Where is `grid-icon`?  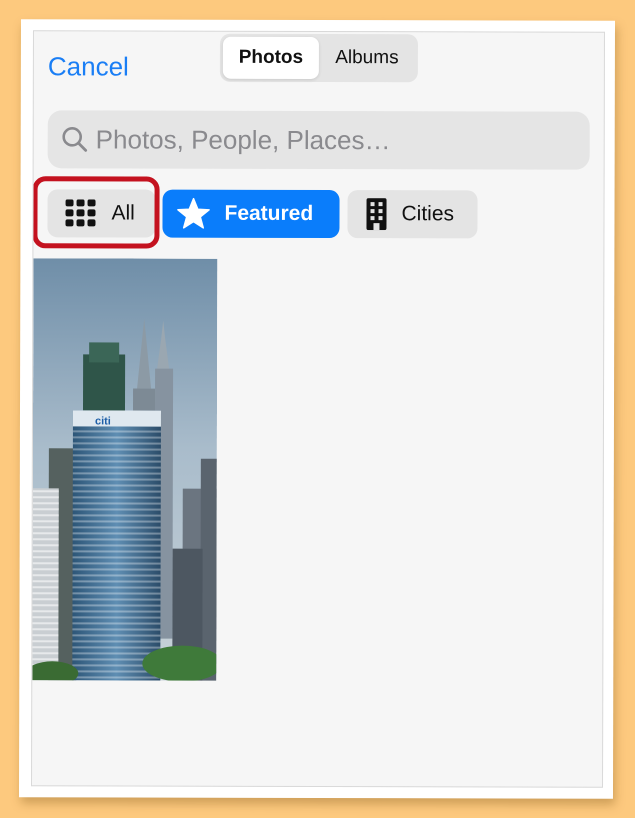
grid-icon is located at coordinates (80, 213).